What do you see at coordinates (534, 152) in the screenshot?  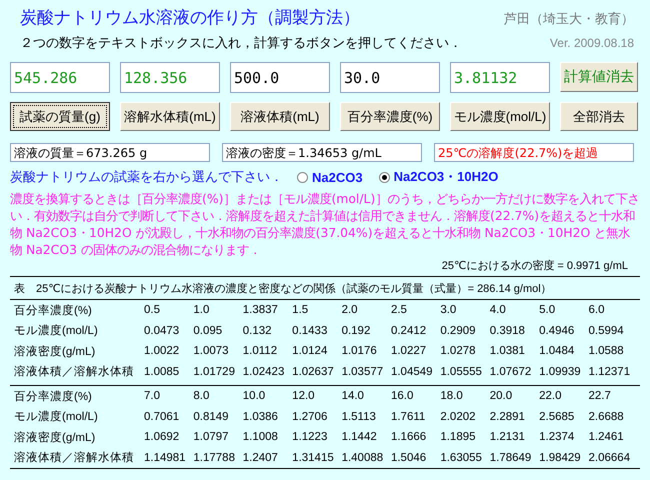 I see `result-box: 25℃の溶解度(22.7%)を超過` at bounding box center [534, 152].